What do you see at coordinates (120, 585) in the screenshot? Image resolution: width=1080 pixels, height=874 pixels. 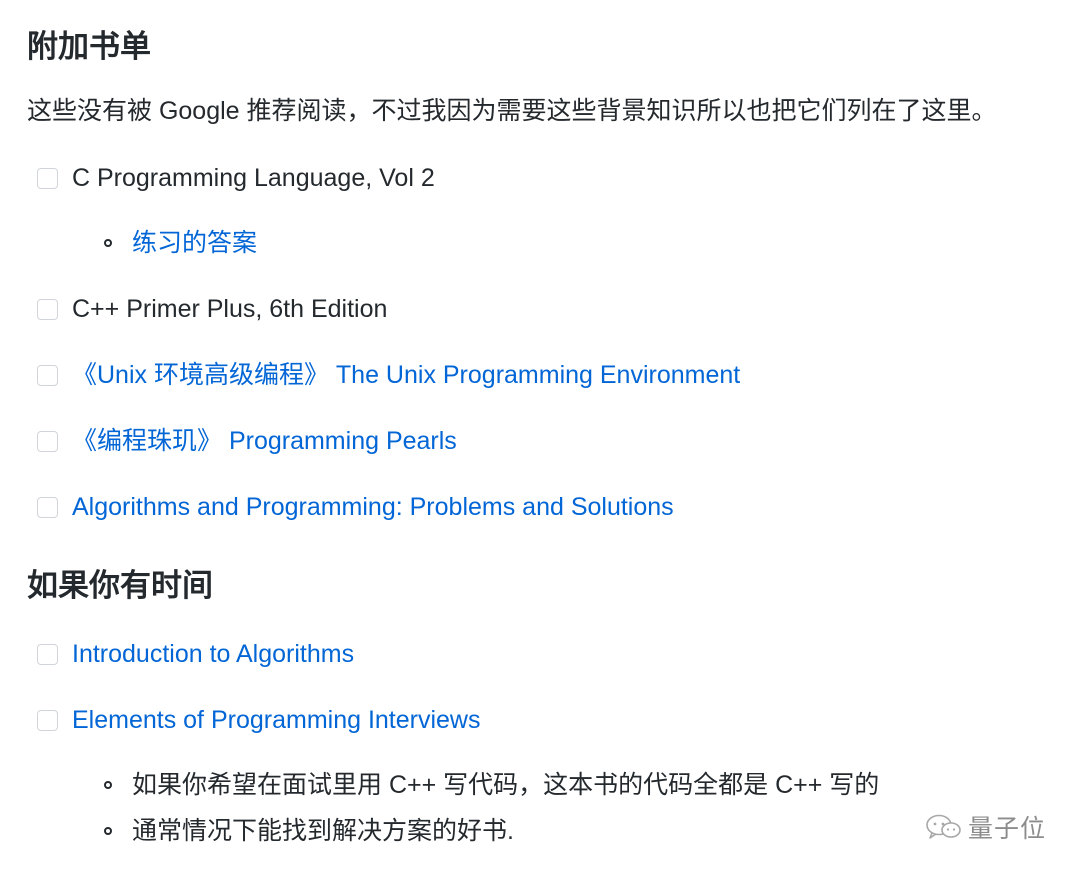 I see `section-heading-if-you-have-time: 如果你有时间` at bounding box center [120, 585].